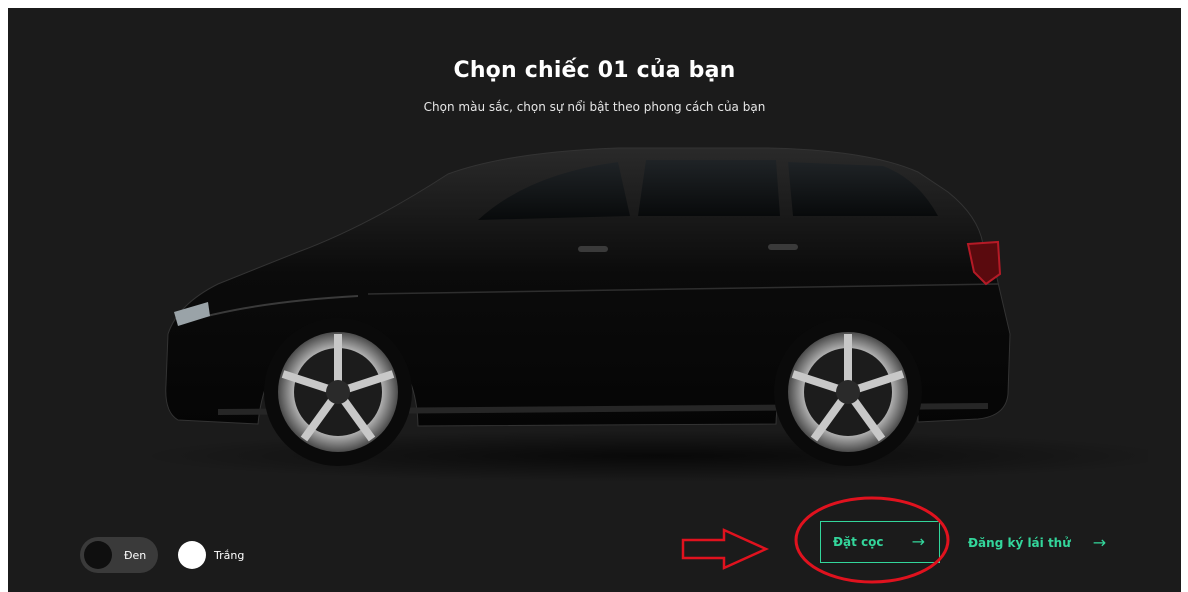 This screenshot has height=592, width=1188. What do you see at coordinates (848, 392) in the screenshot?
I see `car-rear-wheel` at bounding box center [848, 392].